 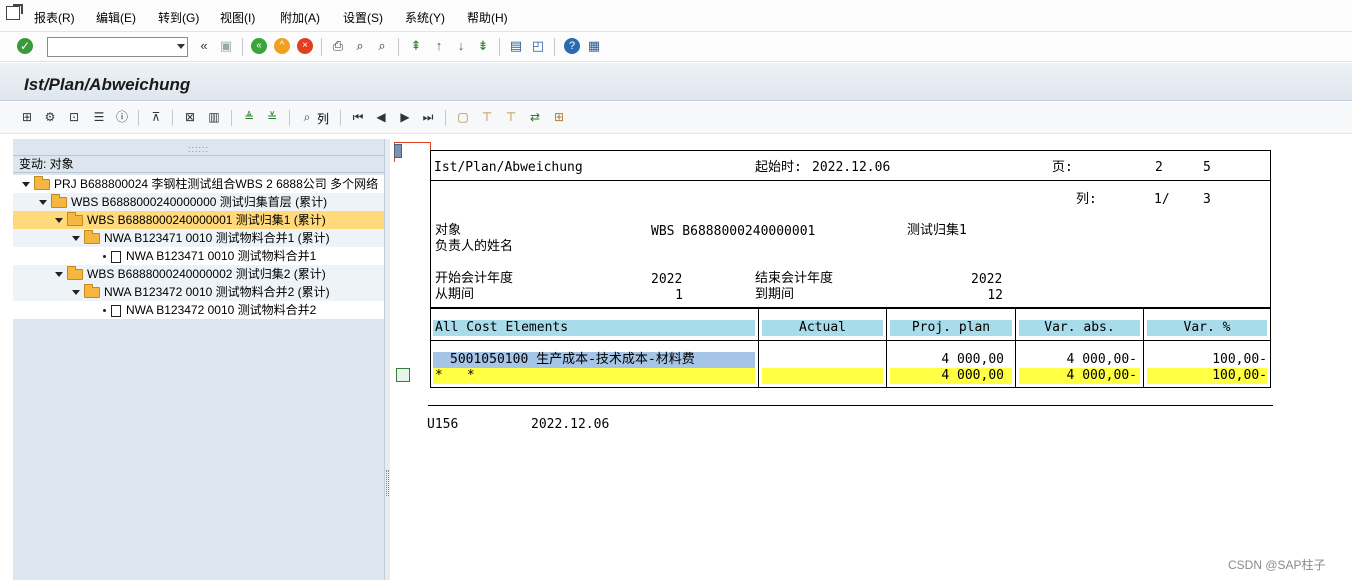 What do you see at coordinates (461, 46) in the screenshot?
I see `next-page-icon: ↓` at bounding box center [461, 46].